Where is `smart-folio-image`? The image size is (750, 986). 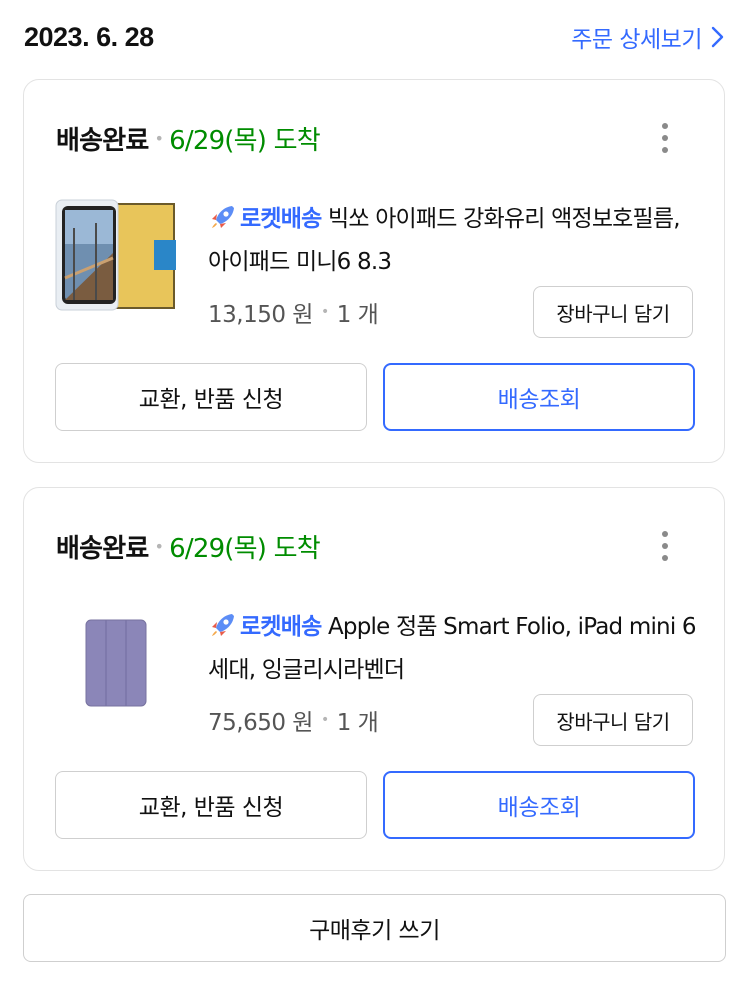
smart-folio-image is located at coordinates (116, 663).